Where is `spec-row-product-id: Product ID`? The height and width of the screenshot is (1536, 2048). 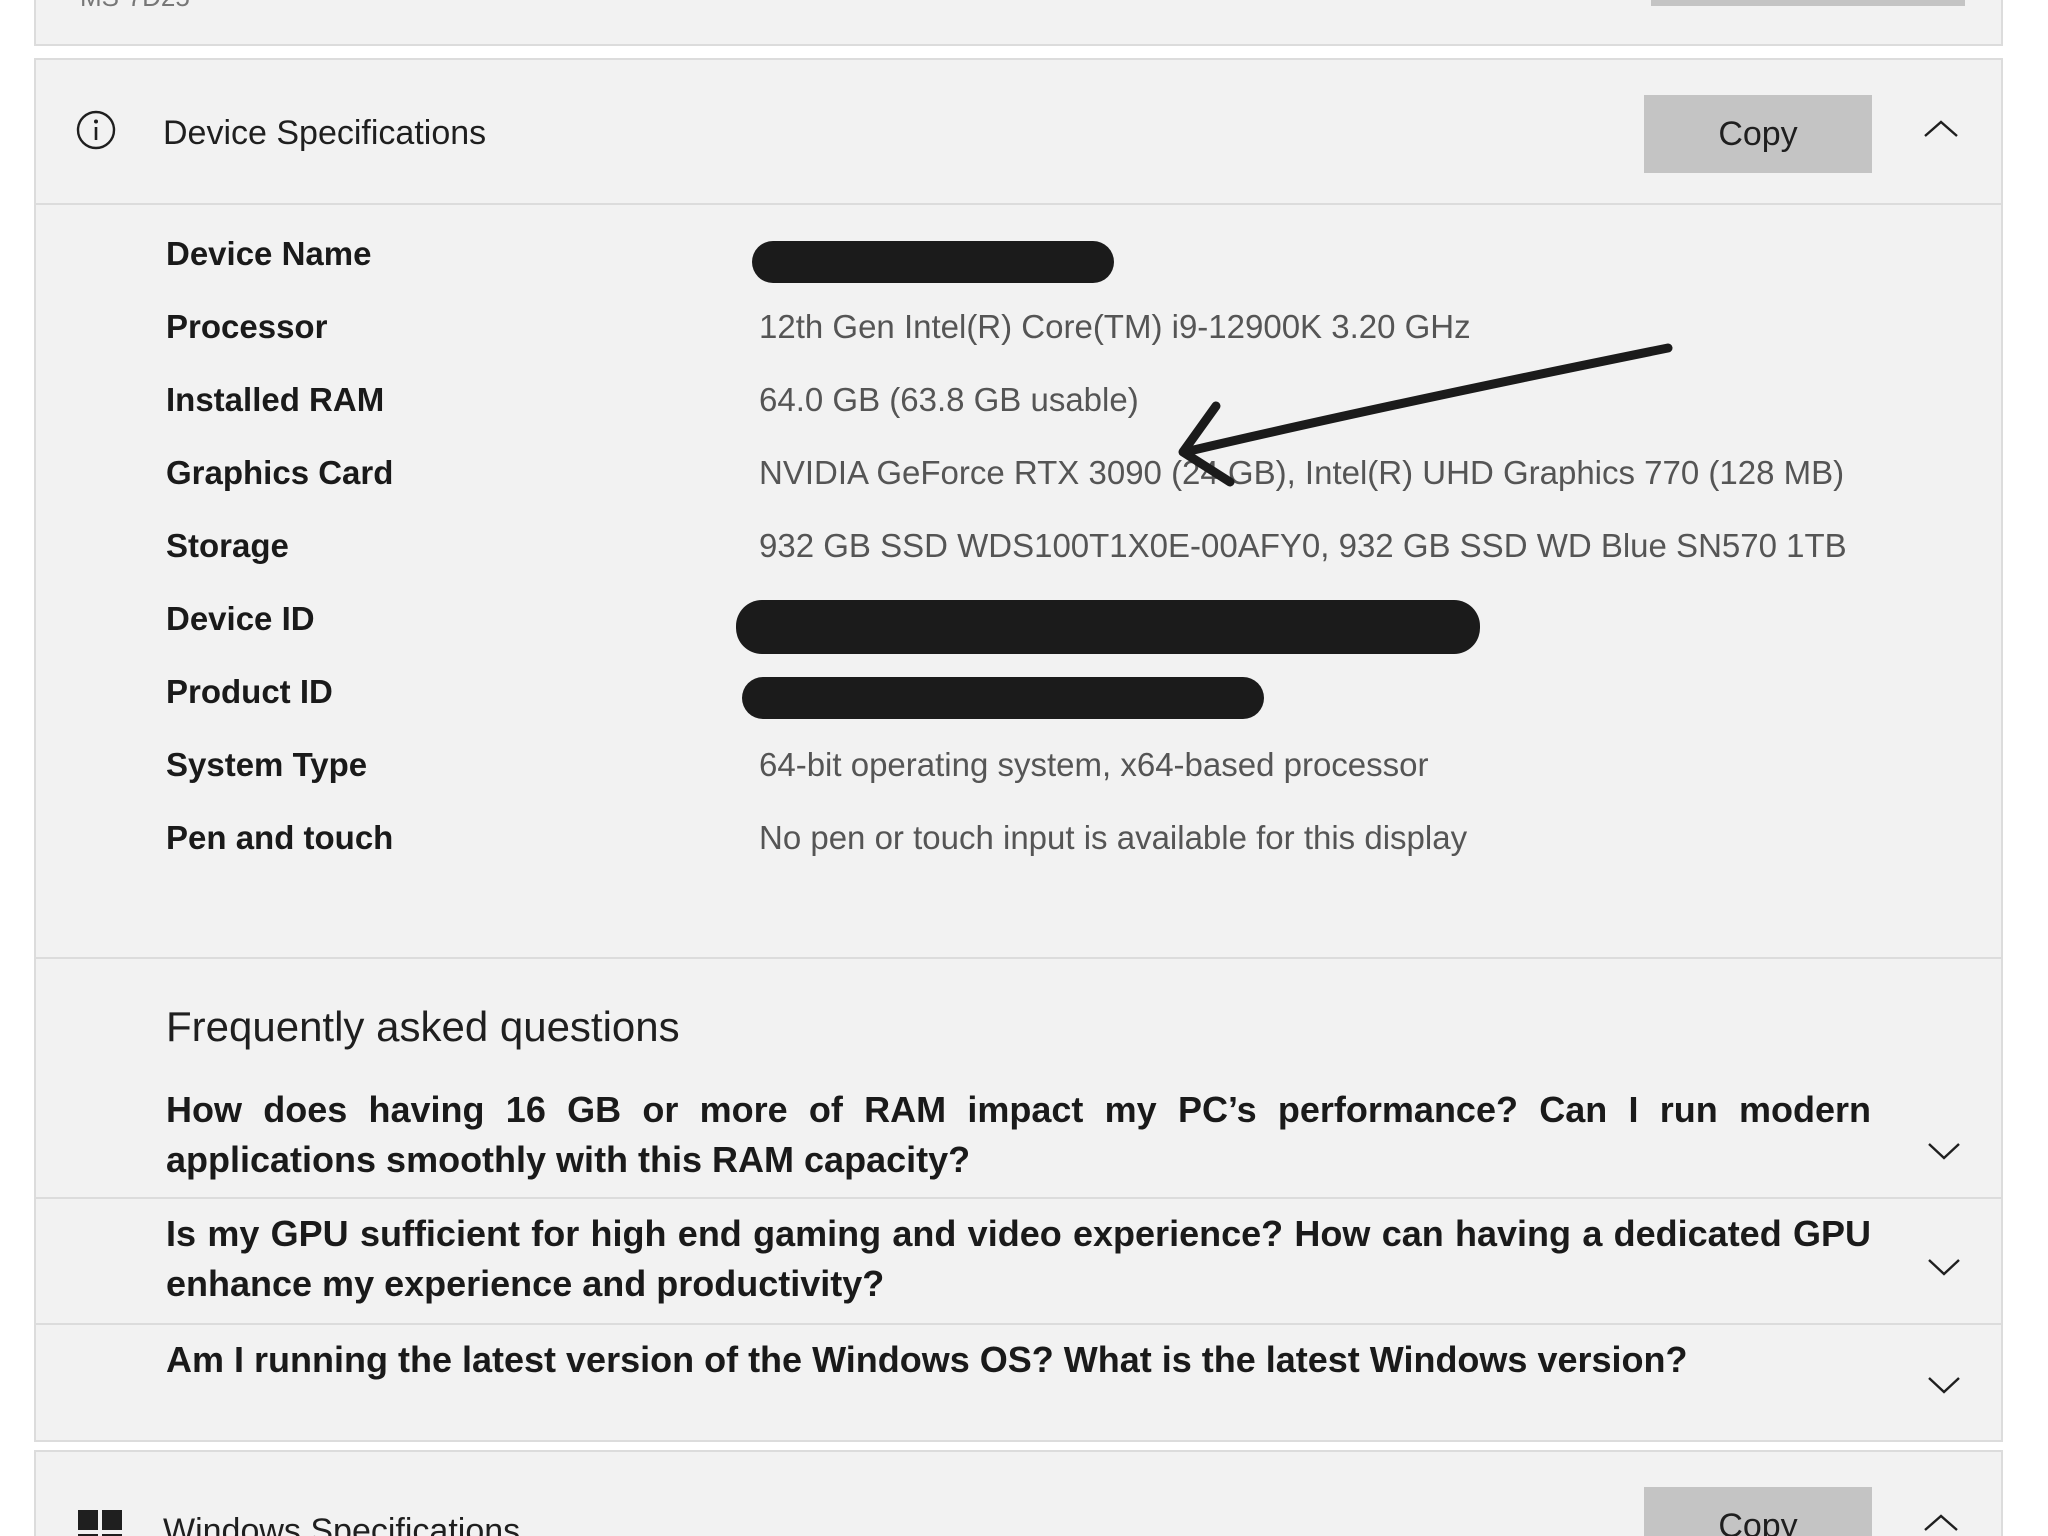 spec-row-product-id: Product ID is located at coordinates (1018, 695).